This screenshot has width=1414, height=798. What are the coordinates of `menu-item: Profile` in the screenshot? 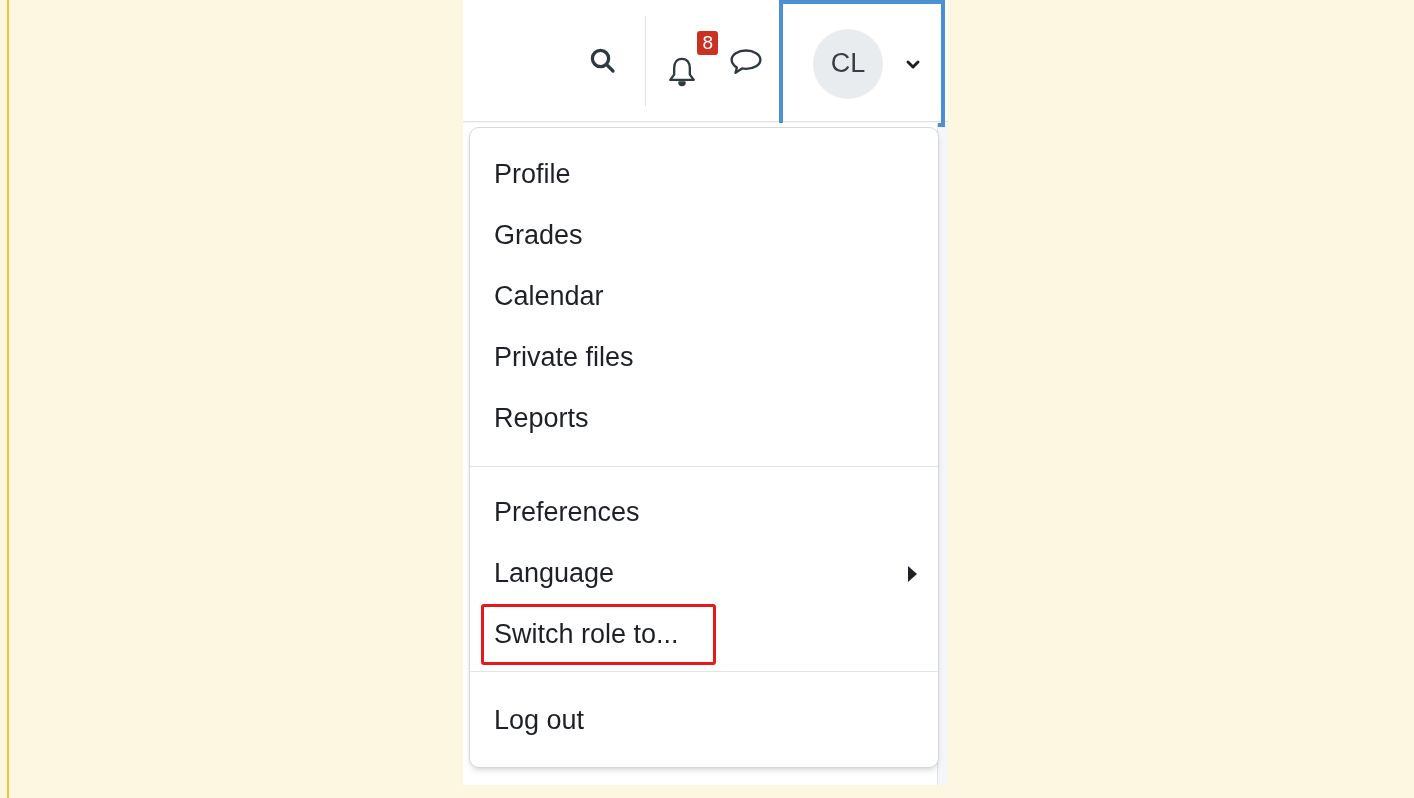 It's located at (544, 174).